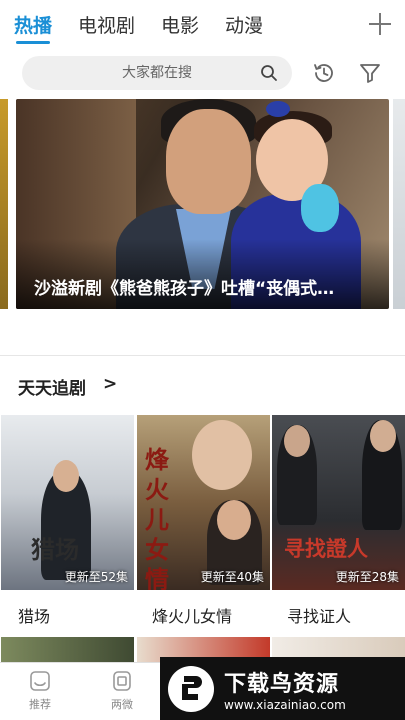 The width and height of the screenshot is (405, 720). Describe the element at coordinates (34, 615) in the screenshot. I see `show-title-1: 猎场` at that location.